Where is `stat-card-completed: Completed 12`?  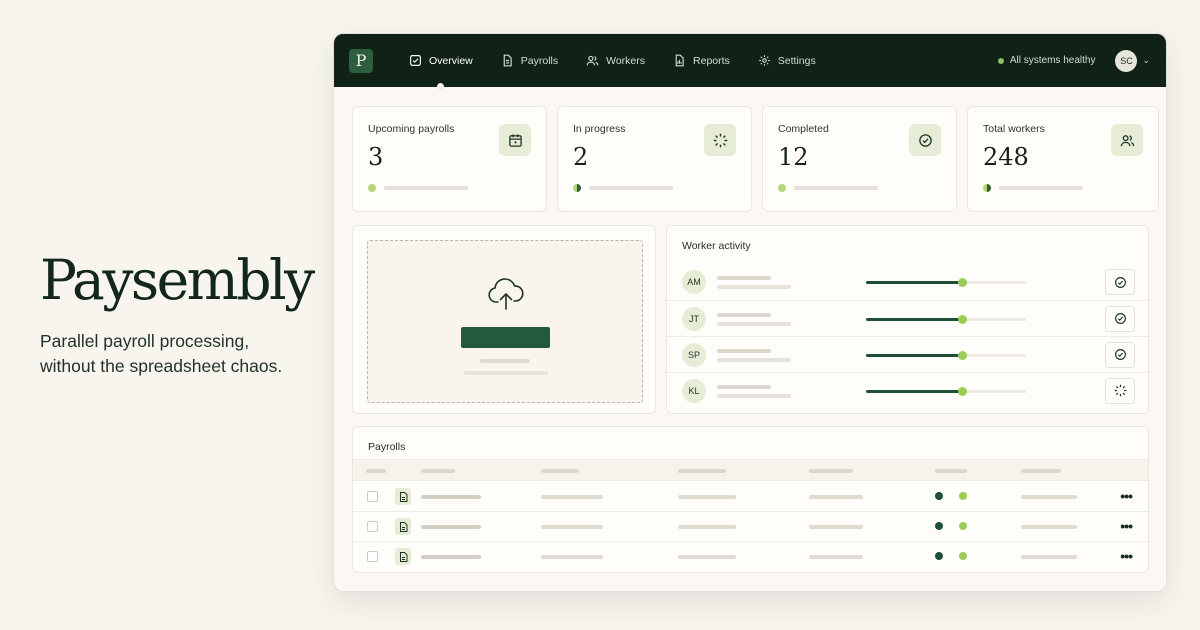
stat-card-completed: Completed 12 is located at coordinates (859, 159).